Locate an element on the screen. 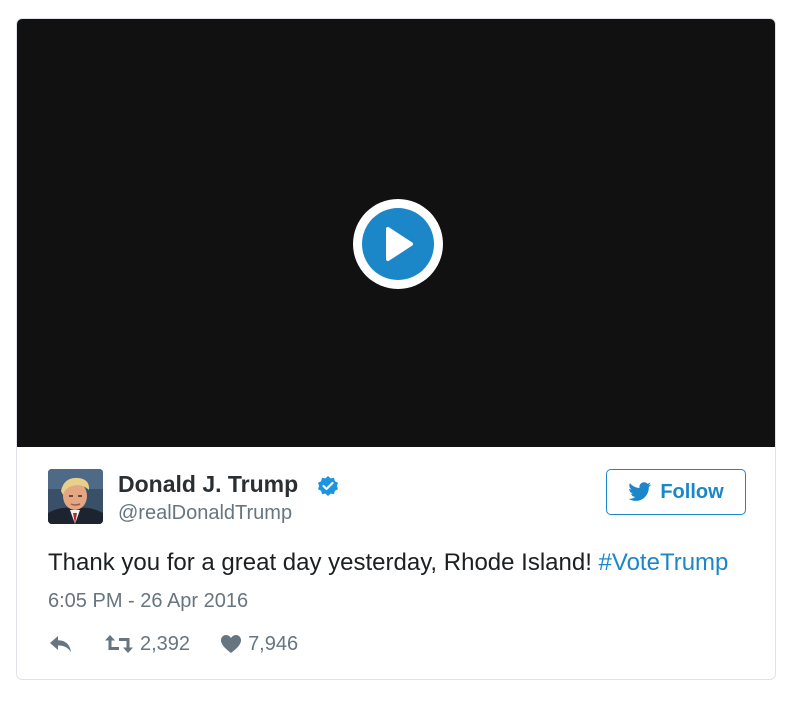 The image size is (799, 701). play-icon is located at coordinates (398, 244).